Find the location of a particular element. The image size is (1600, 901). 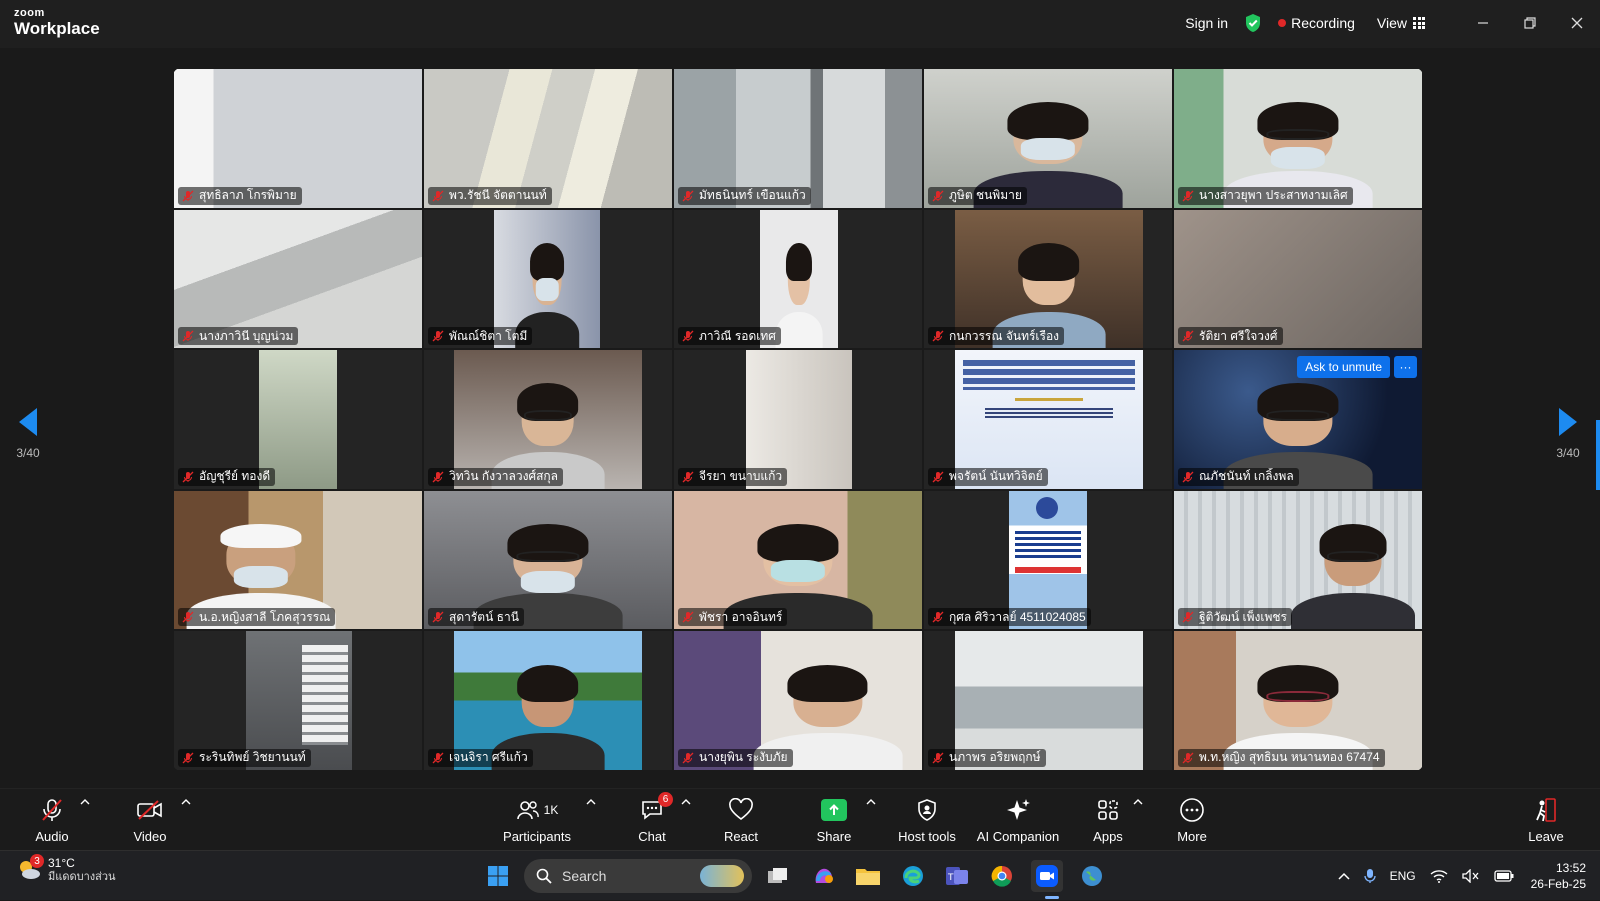

video-tile: พว.รัชนี จัตตานนท์ is located at coordinates (548, 138).